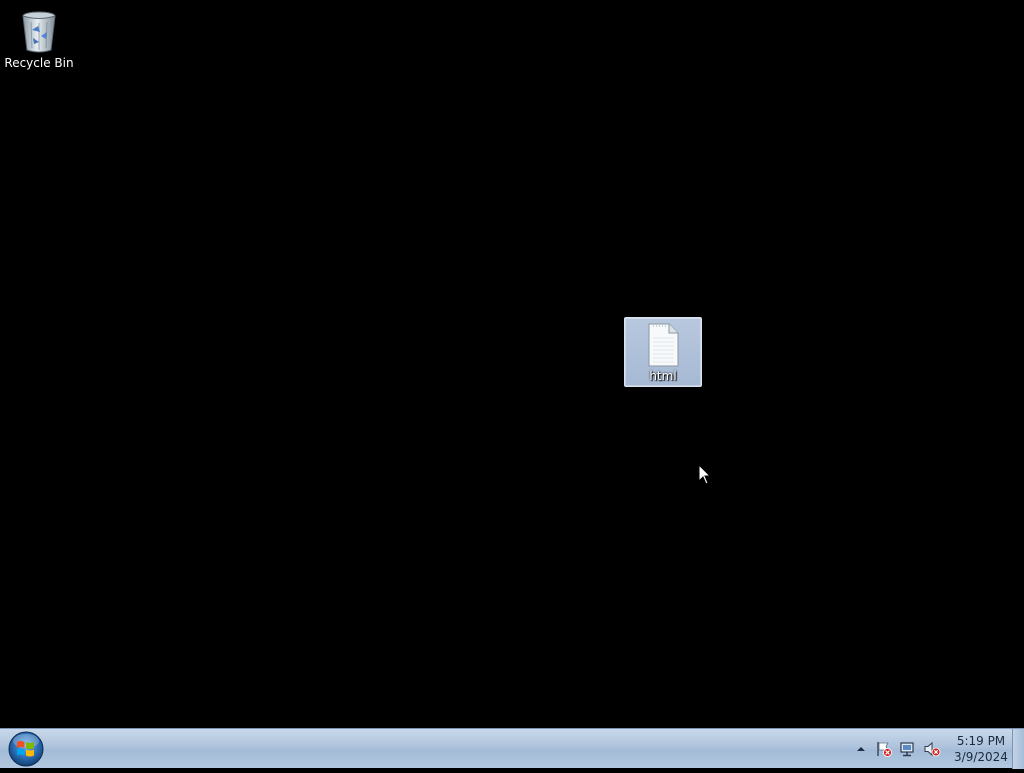  I want to click on chevron-up-icon, so click(861, 749).